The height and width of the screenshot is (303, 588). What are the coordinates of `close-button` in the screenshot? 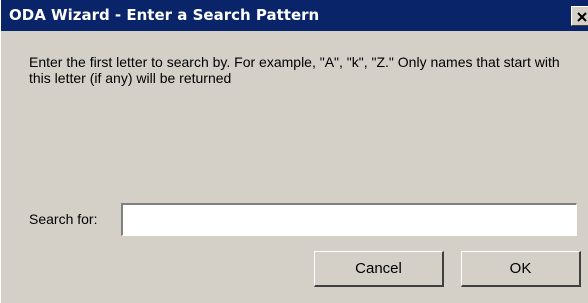 It's located at (579, 16).